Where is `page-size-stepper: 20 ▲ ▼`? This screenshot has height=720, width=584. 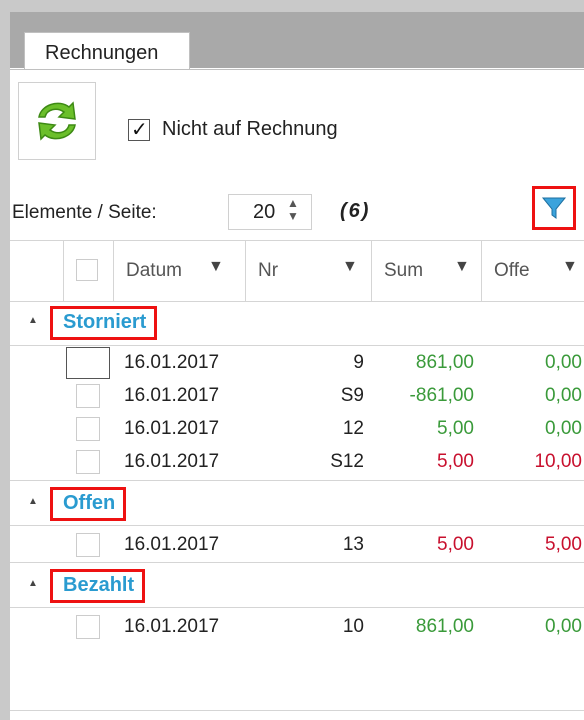 page-size-stepper: 20 ▲ ▼ is located at coordinates (270, 212).